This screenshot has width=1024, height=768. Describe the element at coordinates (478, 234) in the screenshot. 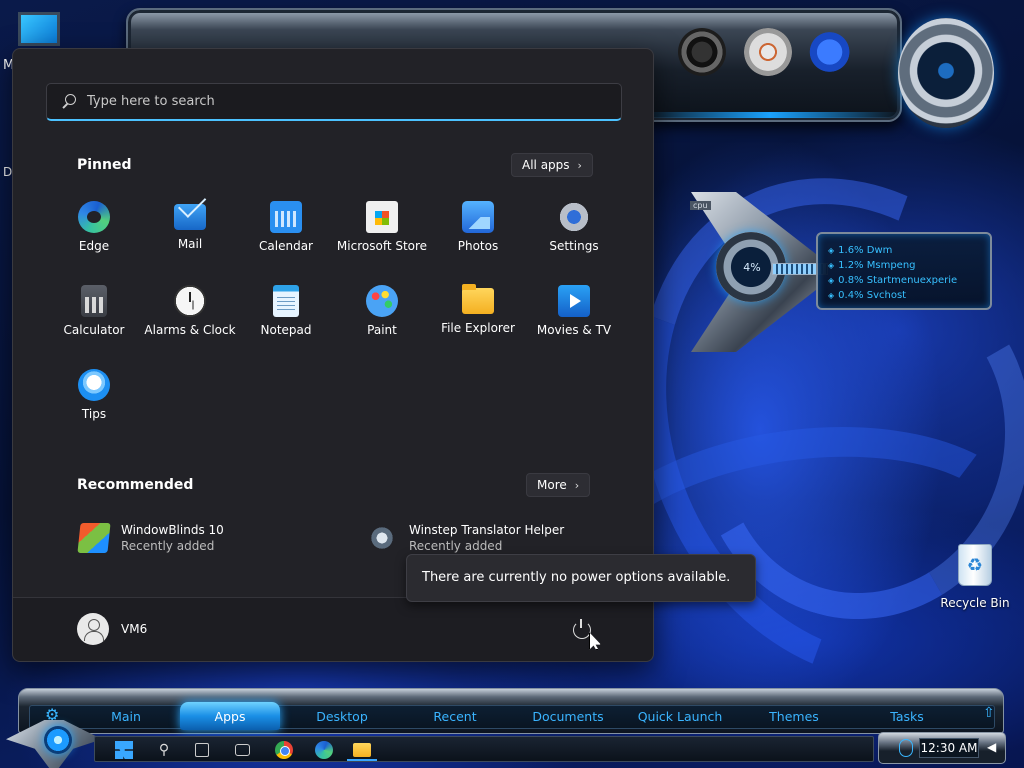

I see `pinned-app-photos: Photos` at that location.